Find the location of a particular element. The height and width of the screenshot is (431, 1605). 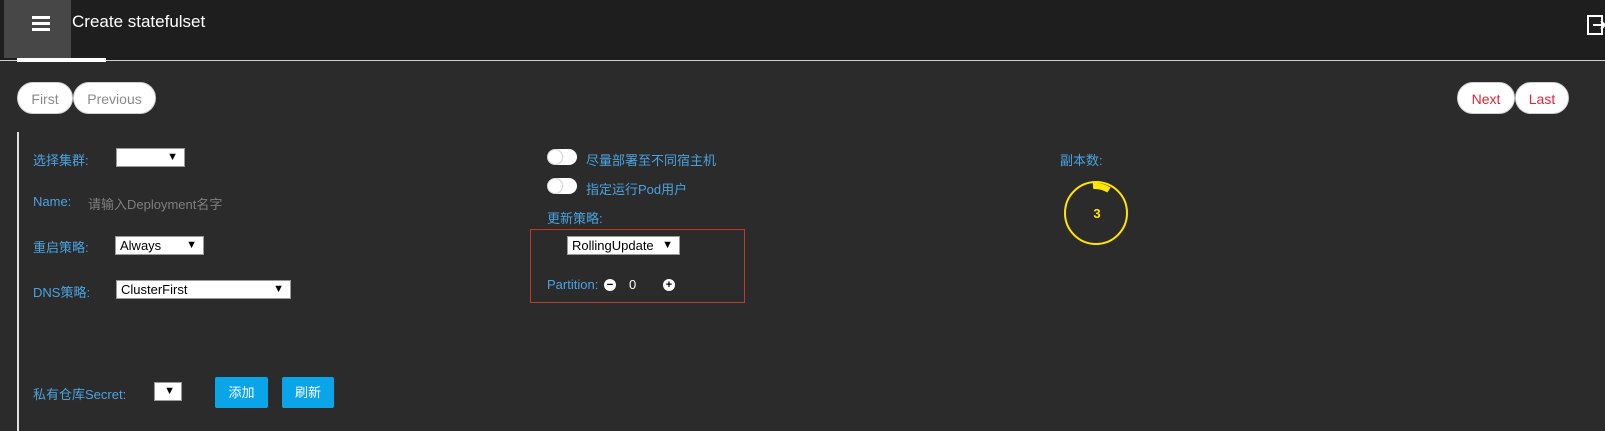

cluster-label: 选择集群: is located at coordinates (61, 160).